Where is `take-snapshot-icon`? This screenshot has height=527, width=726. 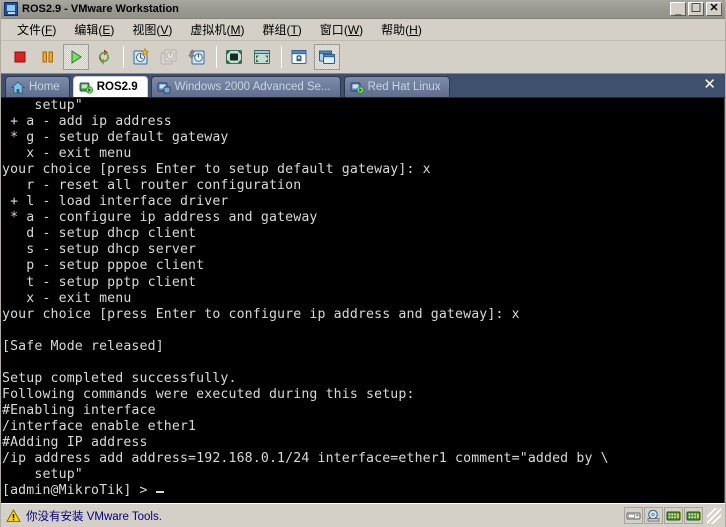 take-snapshot-icon is located at coordinates (141, 56).